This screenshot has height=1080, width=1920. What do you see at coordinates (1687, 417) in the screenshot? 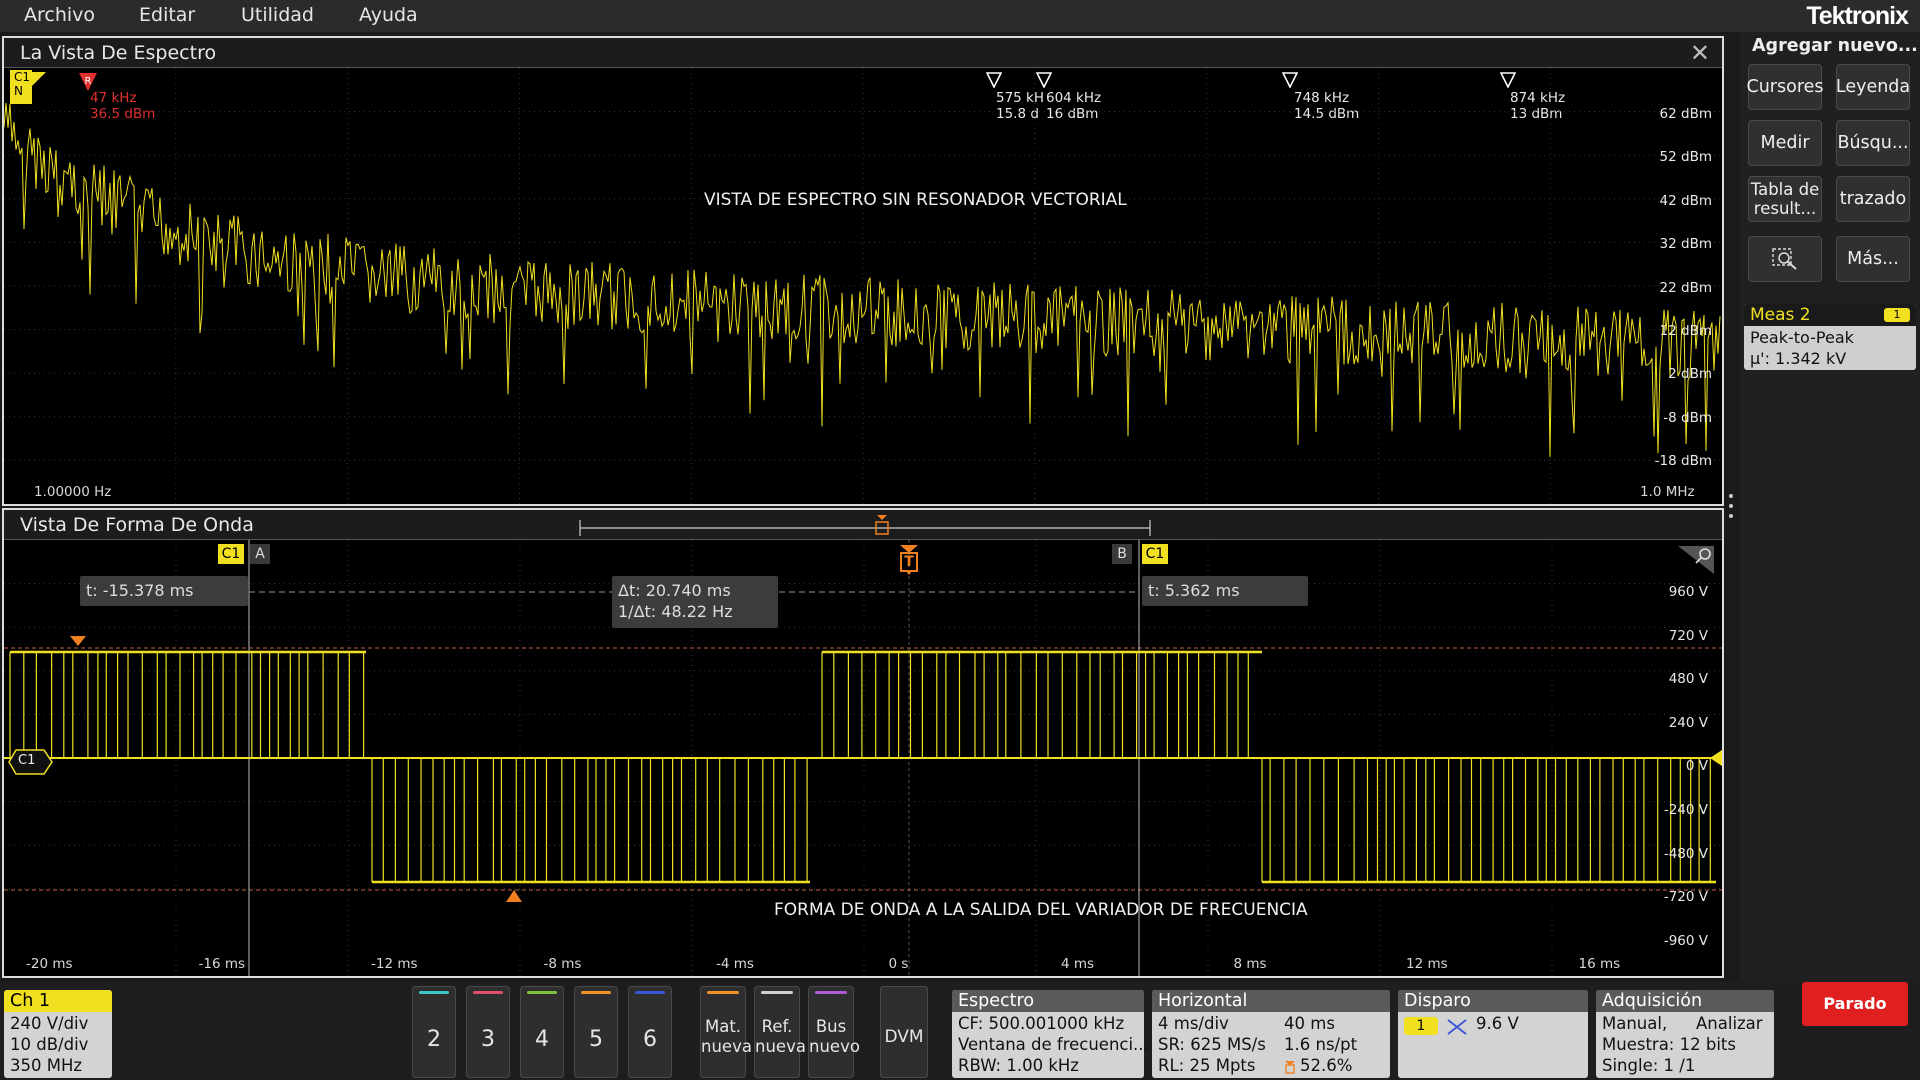
I see `spectrum-y-tick: -8 dBm` at bounding box center [1687, 417].